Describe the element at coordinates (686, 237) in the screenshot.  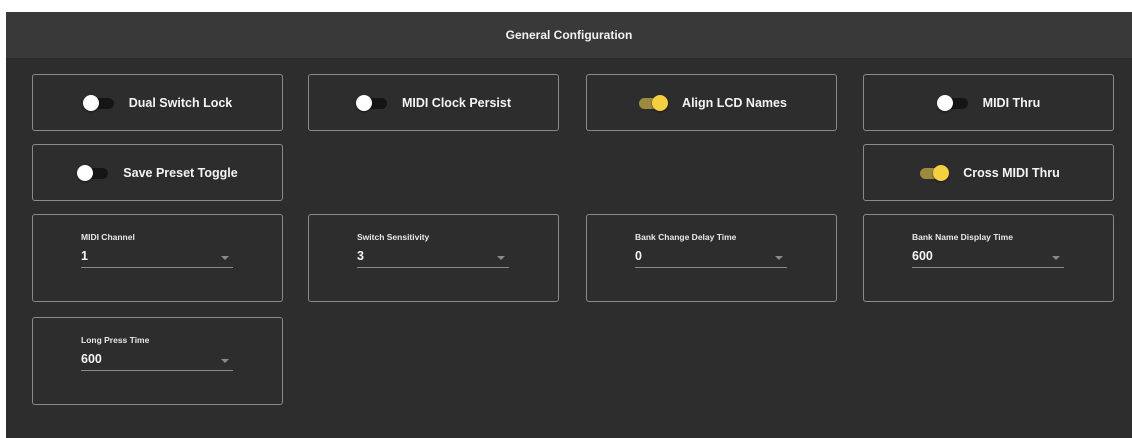
I see `select-label: Bank Change Delay Time` at that location.